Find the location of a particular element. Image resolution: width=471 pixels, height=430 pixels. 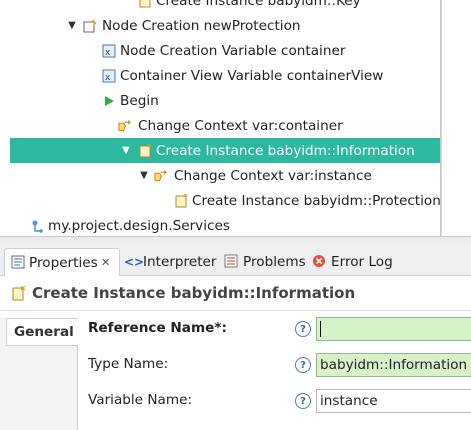

tab-label: Problems is located at coordinates (274, 262).